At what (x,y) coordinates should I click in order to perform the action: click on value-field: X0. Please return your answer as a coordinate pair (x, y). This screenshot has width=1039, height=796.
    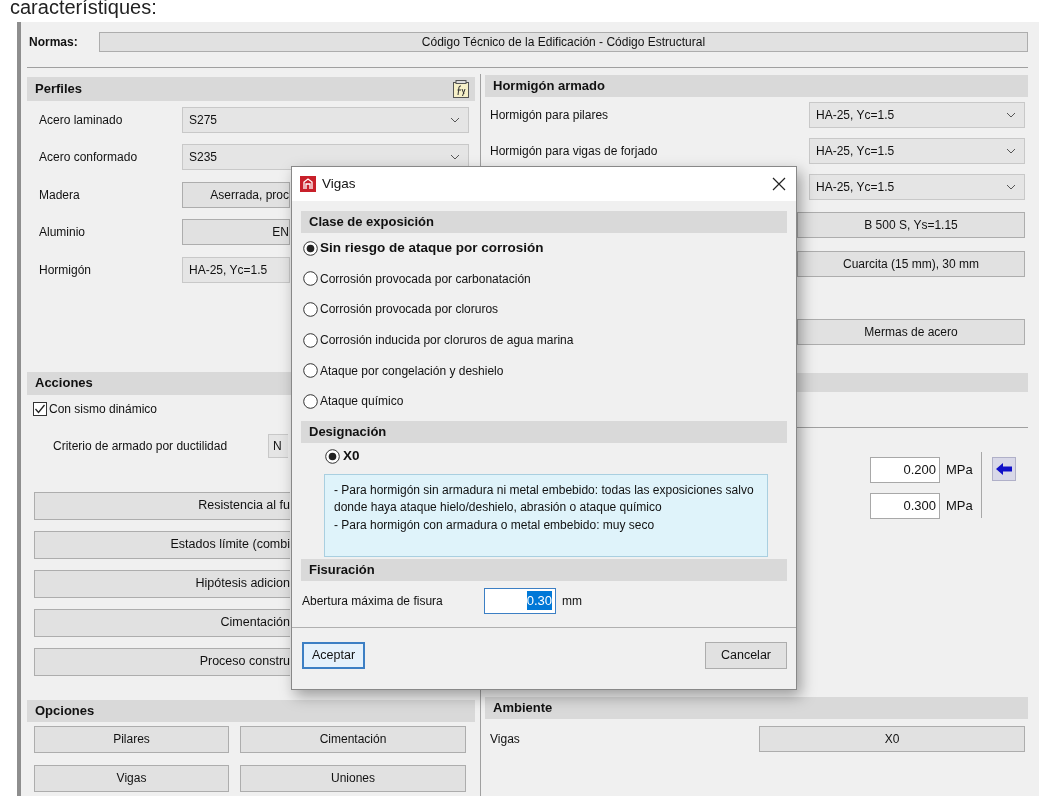
    Looking at the image, I should click on (892, 739).